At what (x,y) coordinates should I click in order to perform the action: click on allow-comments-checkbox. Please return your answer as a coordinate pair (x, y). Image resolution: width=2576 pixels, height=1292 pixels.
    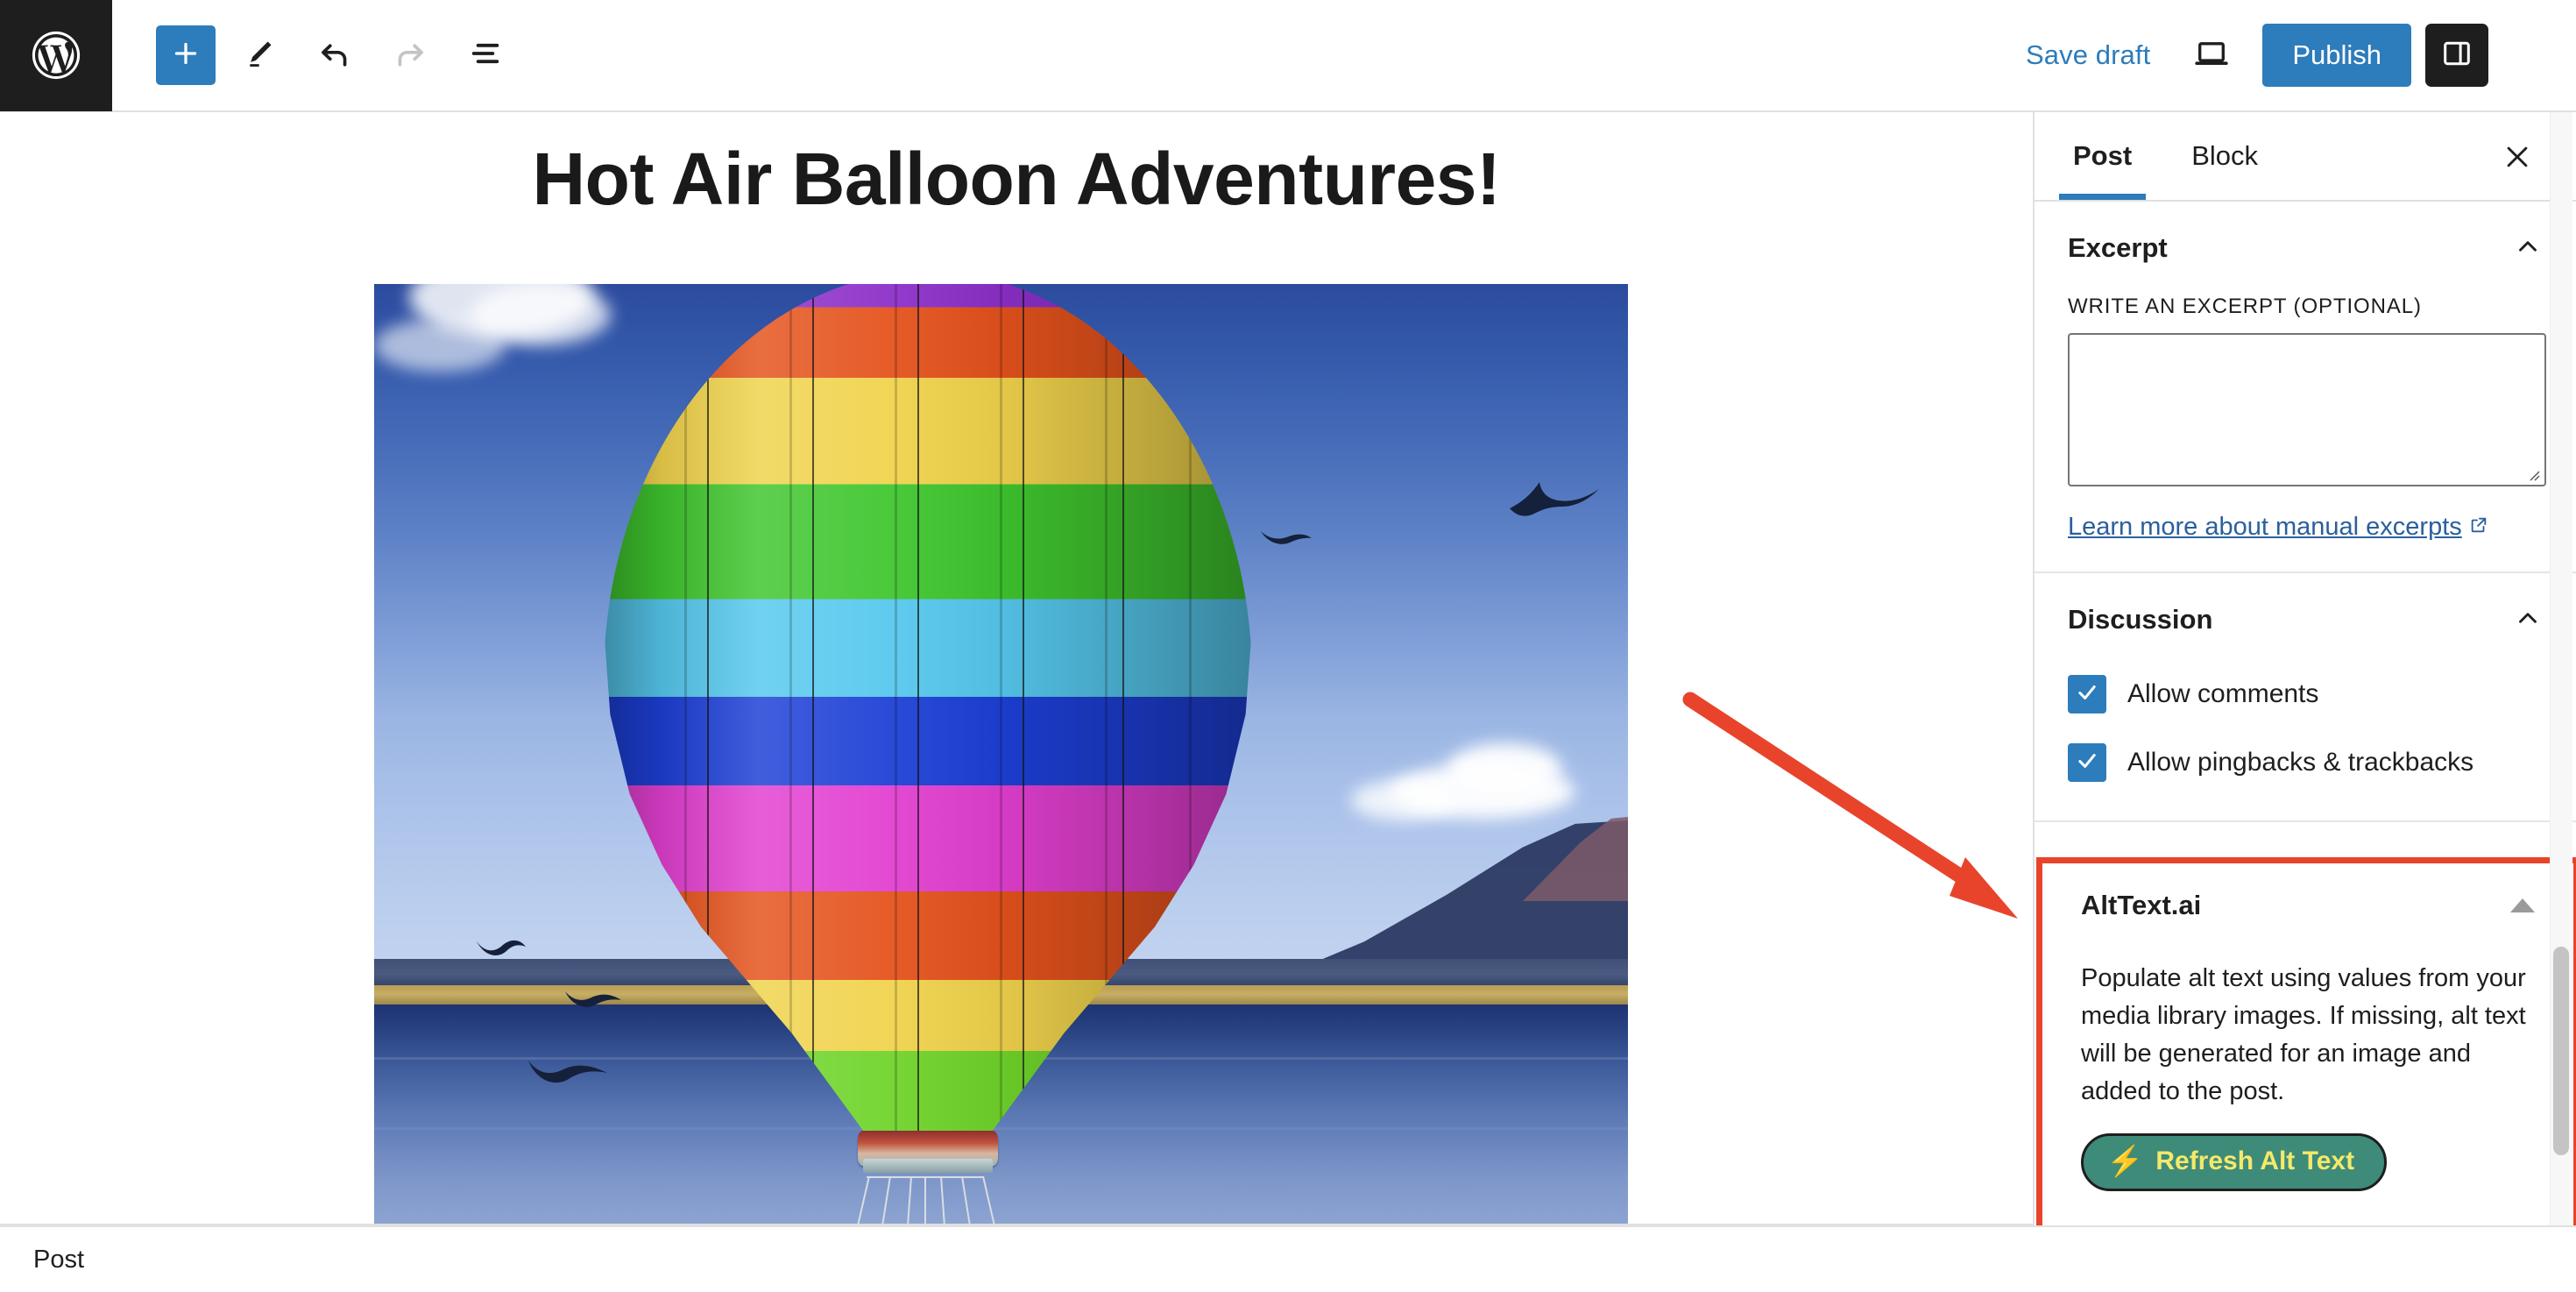
    Looking at the image, I should click on (2087, 694).